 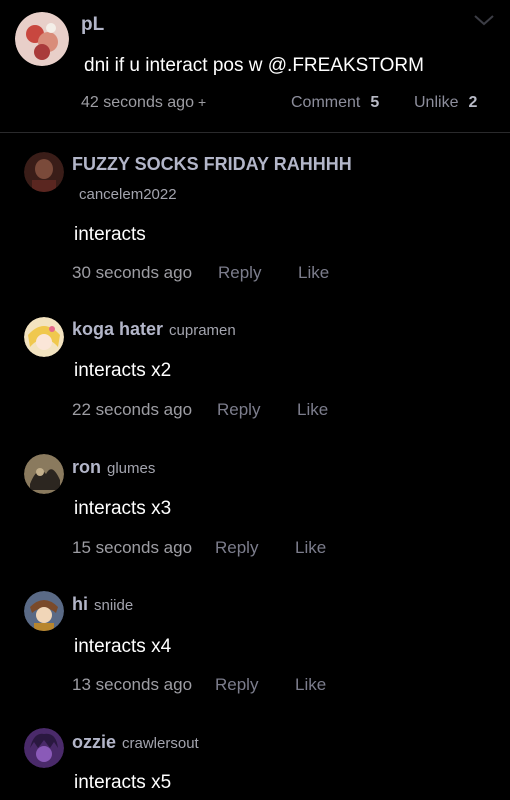 I want to click on comment-username: cupramen, so click(x=202, y=330).